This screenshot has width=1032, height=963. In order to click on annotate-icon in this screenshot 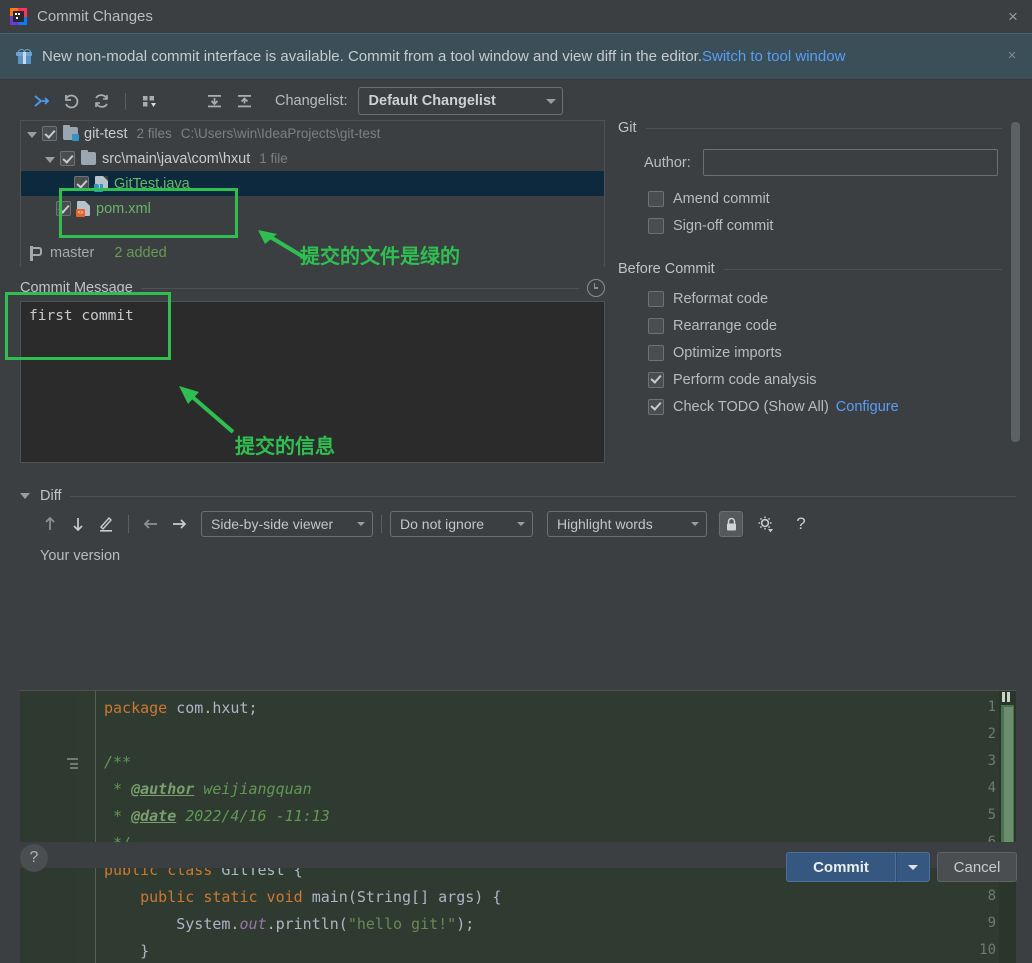, I will do `click(106, 524)`.